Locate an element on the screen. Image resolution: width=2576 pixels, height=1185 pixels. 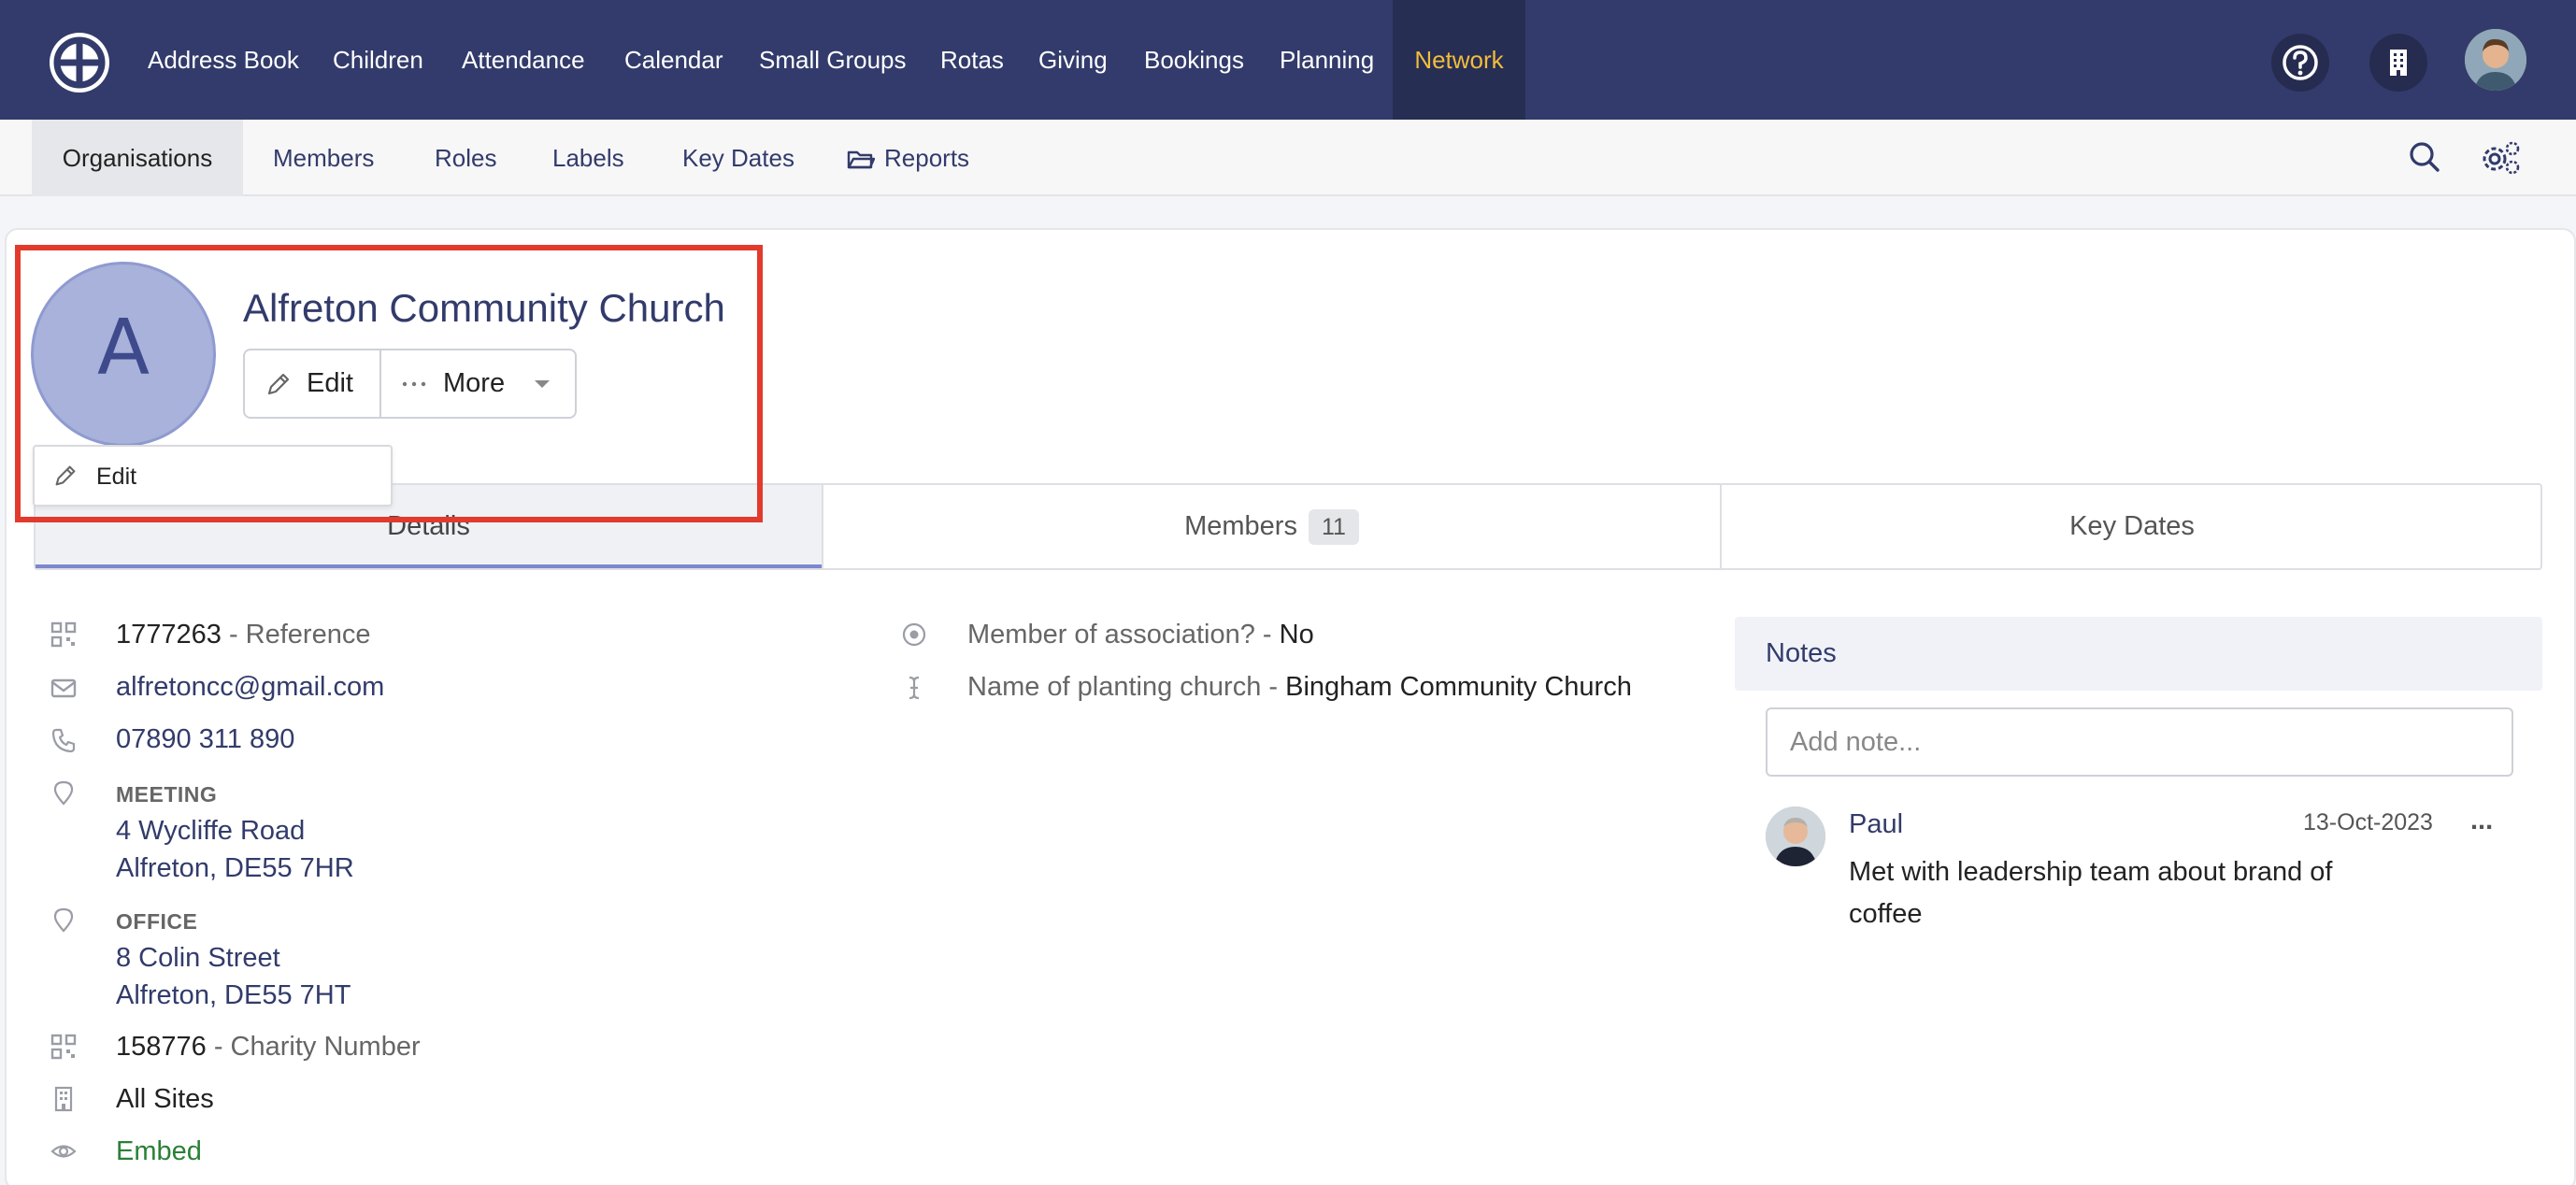
notes-panel-header: Notes is located at coordinates (2138, 654).